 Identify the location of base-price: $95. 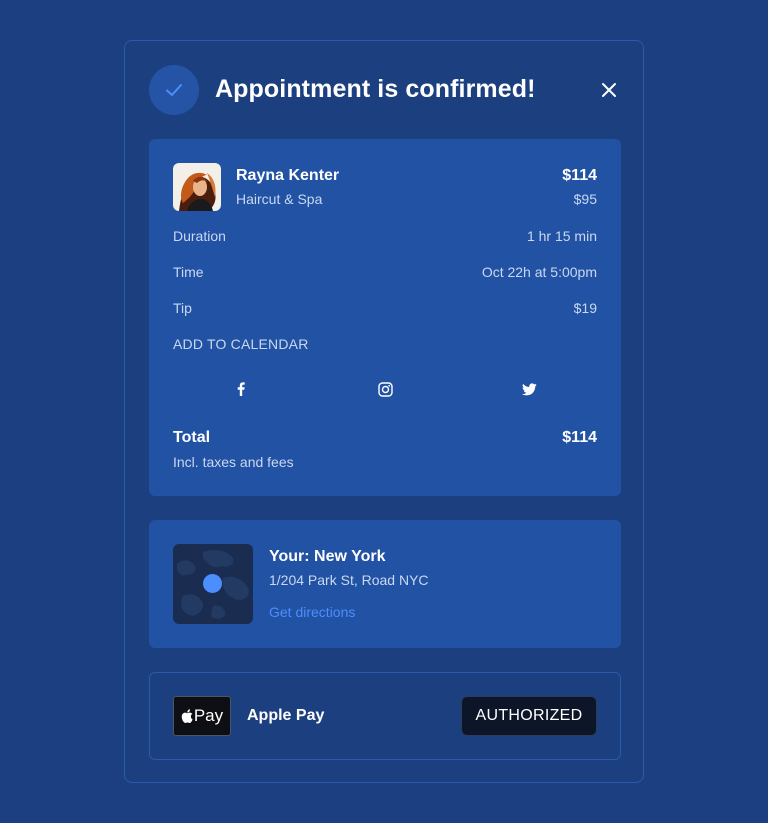
(585, 199).